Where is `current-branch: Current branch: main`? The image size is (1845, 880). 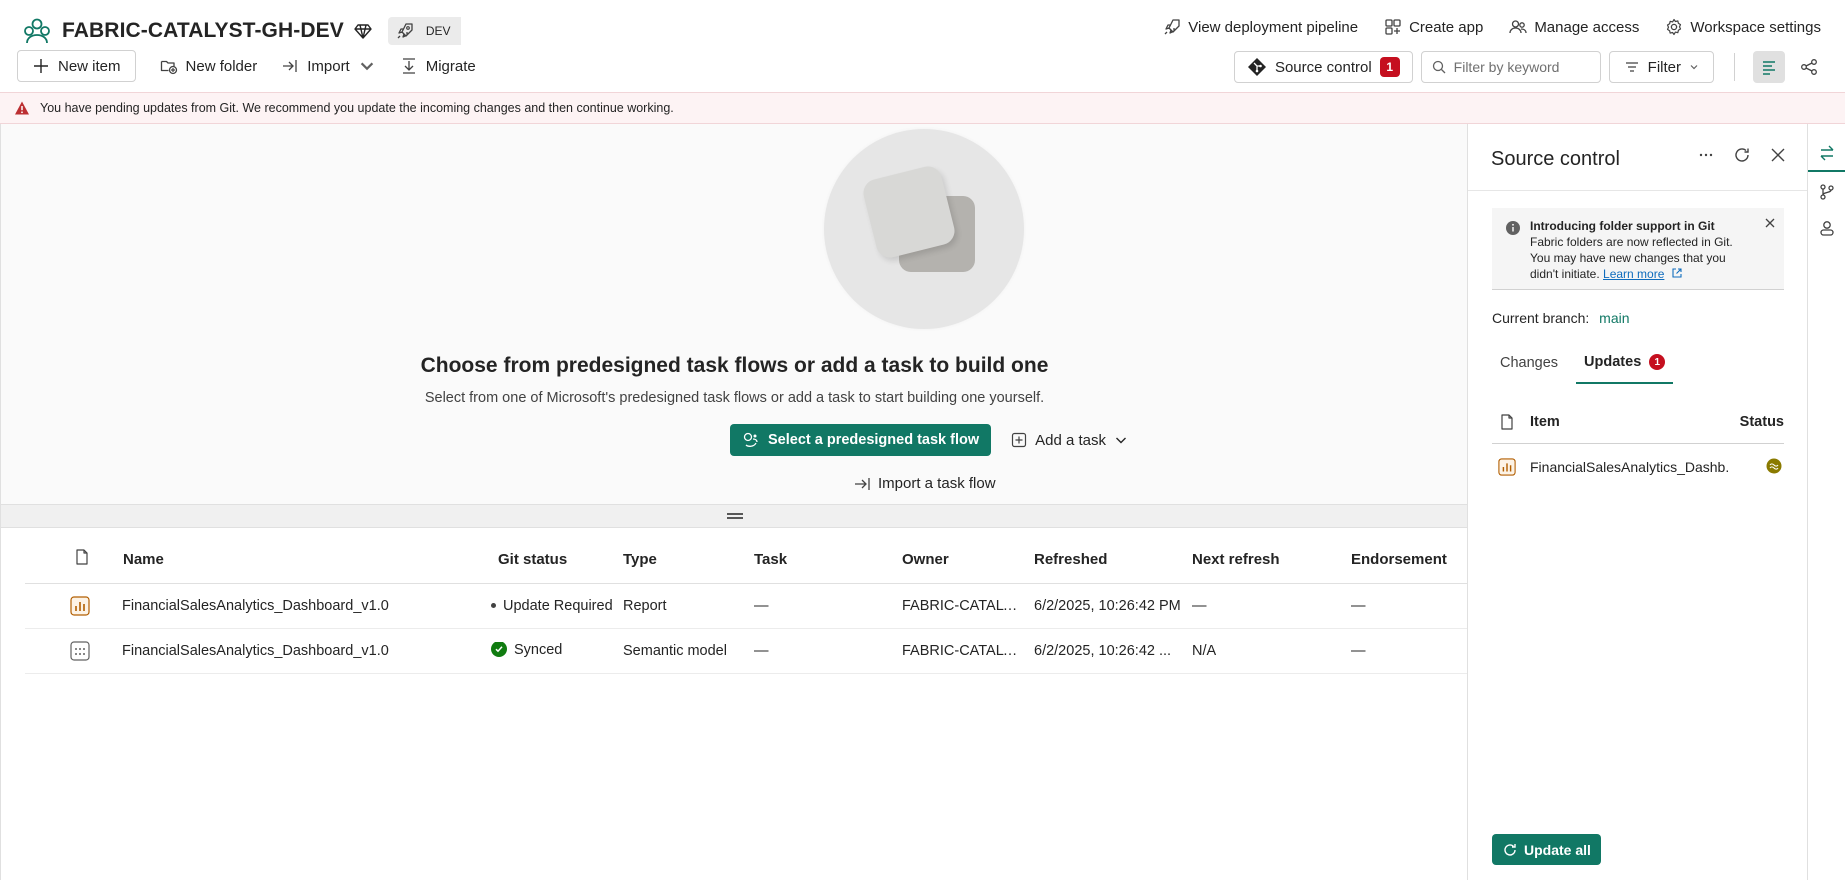 current-branch: Current branch: main is located at coordinates (1561, 318).